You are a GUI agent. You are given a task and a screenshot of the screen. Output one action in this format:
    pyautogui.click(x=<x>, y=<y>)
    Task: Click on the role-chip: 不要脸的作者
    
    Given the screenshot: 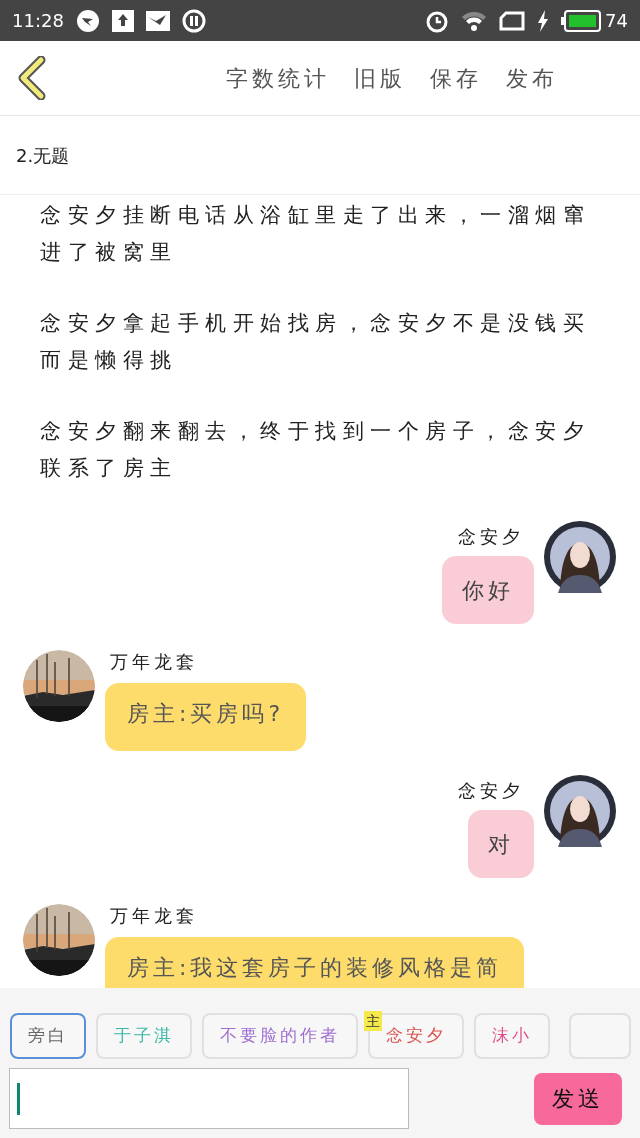 What is the action you would take?
    pyautogui.click(x=280, y=1036)
    